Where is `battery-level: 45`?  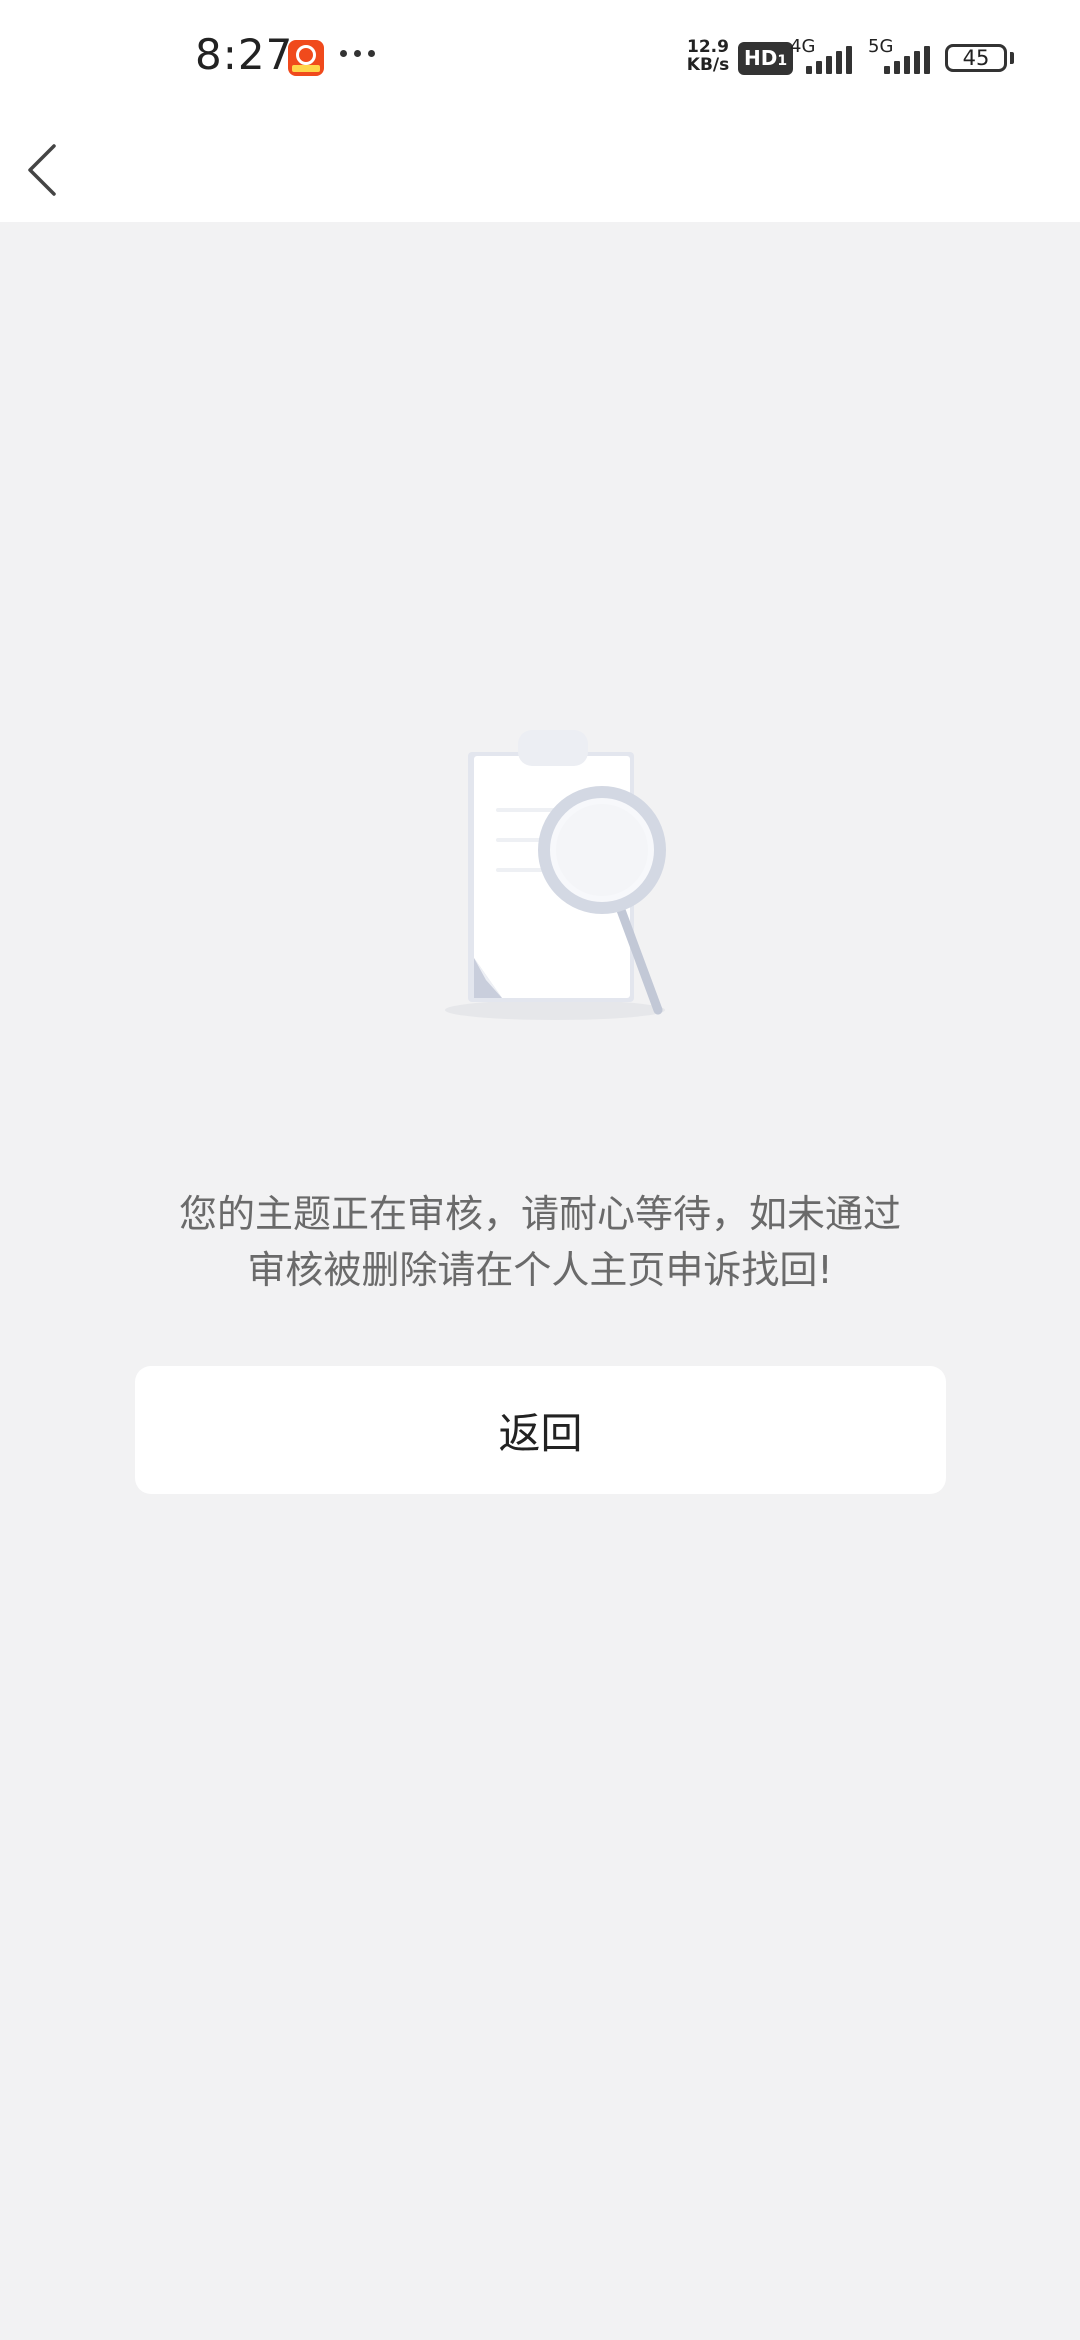 battery-level: 45 is located at coordinates (976, 58).